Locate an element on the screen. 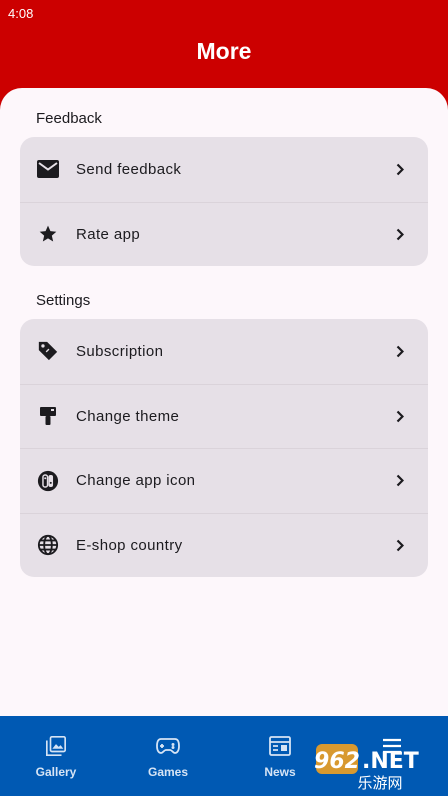  section-title-settings: Settings is located at coordinates (63, 300).